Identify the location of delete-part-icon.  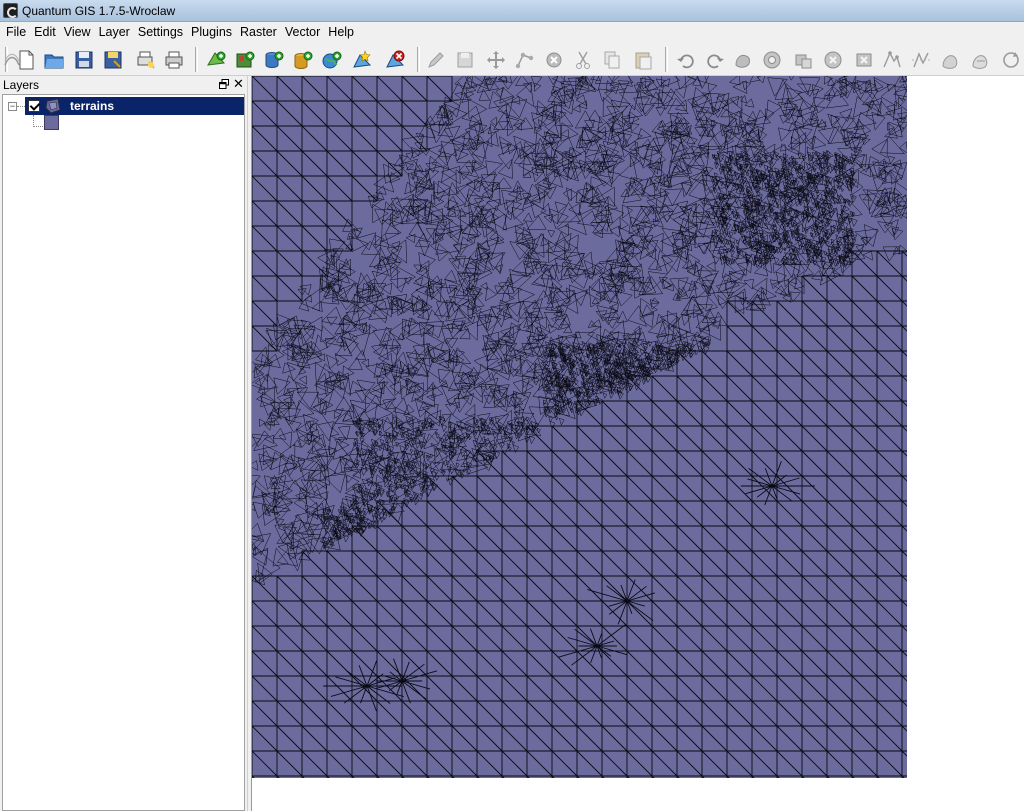
(864, 60).